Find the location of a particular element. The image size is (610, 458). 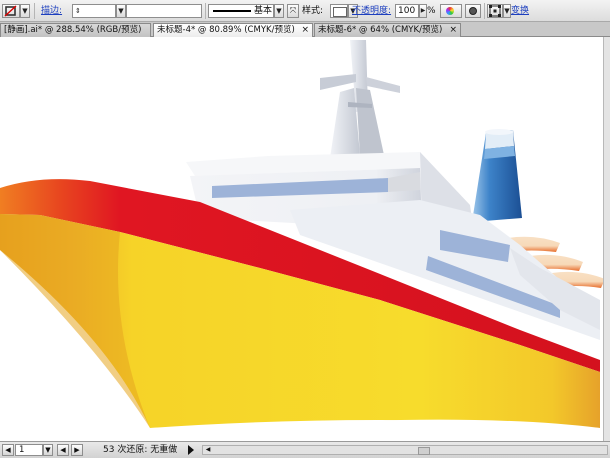

reference-point-dropdown-arrow: ▼ is located at coordinates (507, 11).